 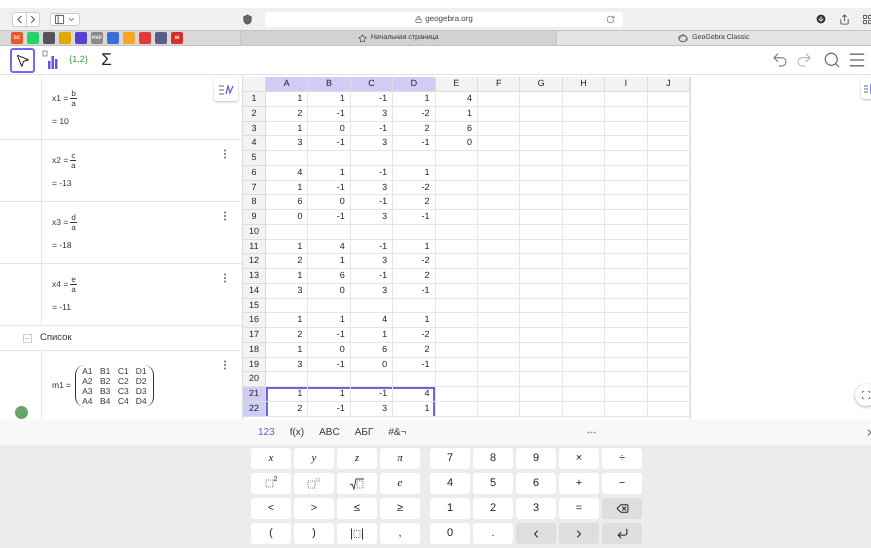 What do you see at coordinates (866, 19) in the screenshot?
I see `grid-icon` at bounding box center [866, 19].